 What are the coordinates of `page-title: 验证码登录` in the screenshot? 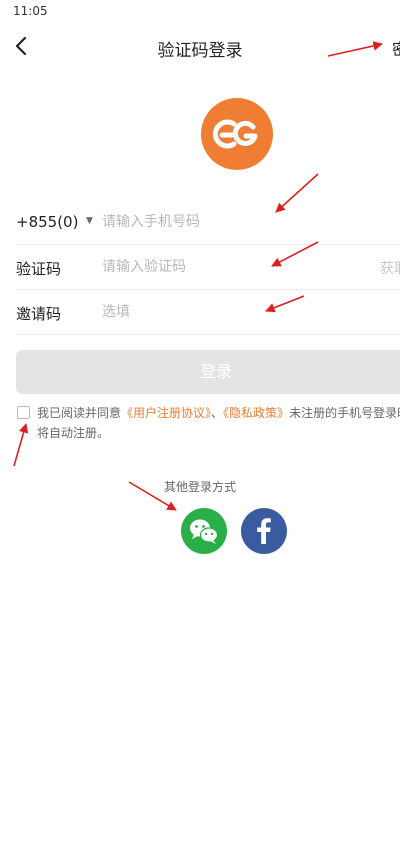 It's located at (200, 51).